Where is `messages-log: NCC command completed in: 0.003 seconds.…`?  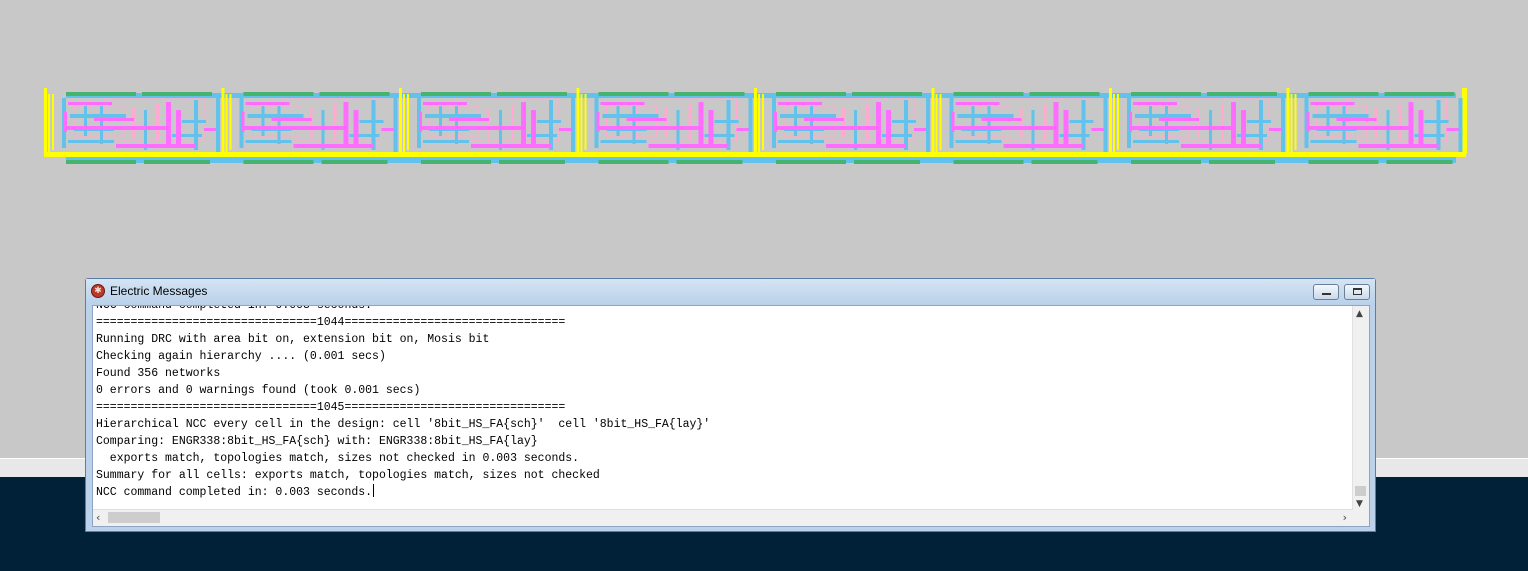 messages-log: NCC command completed in: 0.003 seconds.… is located at coordinates (403, 403).